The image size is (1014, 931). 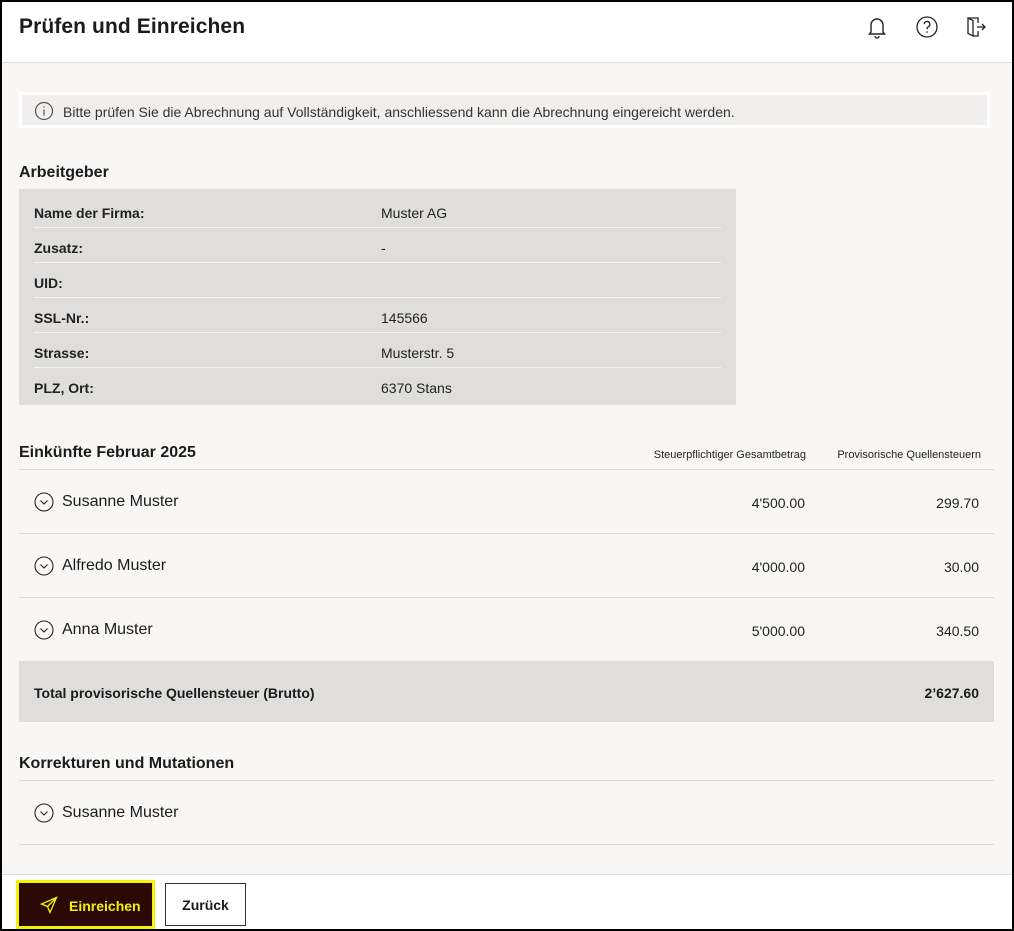 What do you see at coordinates (952, 693) in the screenshot?
I see `total-value: 2’627.60` at bounding box center [952, 693].